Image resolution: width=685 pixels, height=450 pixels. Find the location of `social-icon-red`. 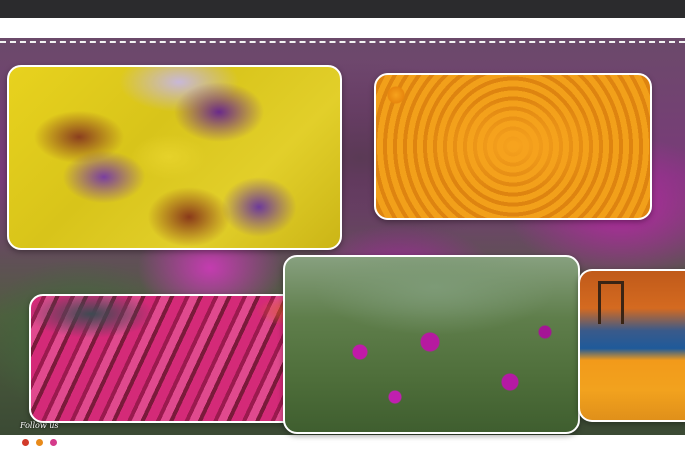

social-icon-red is located at coordinates (25, 442).